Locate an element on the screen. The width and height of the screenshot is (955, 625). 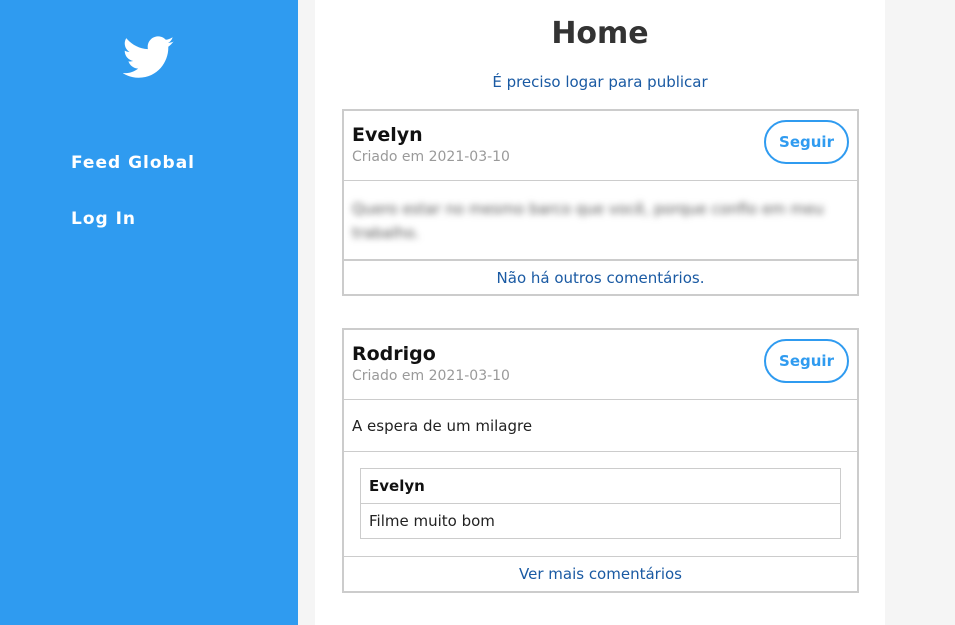
post-text: A espera de um milagre is located at coordinates (600, 426).